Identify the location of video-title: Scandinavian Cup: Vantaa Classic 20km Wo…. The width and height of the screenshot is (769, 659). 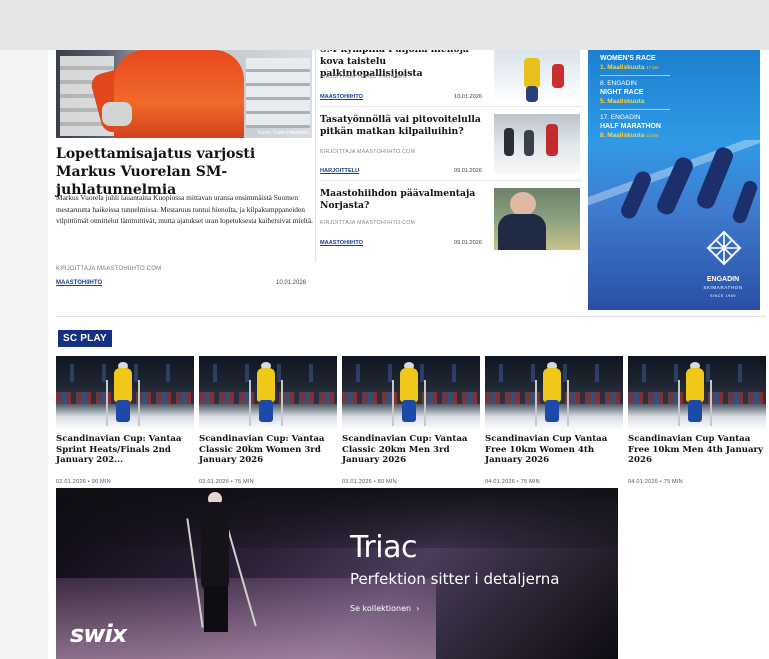
(267, 450).